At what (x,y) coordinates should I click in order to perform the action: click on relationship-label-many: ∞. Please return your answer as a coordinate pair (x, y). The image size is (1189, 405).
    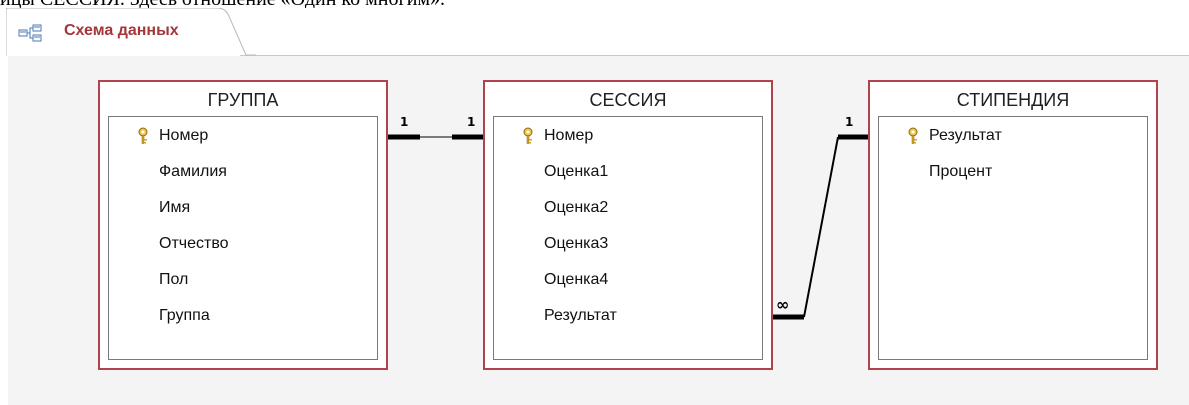
    Looking at the image, I should click on (783, 304).